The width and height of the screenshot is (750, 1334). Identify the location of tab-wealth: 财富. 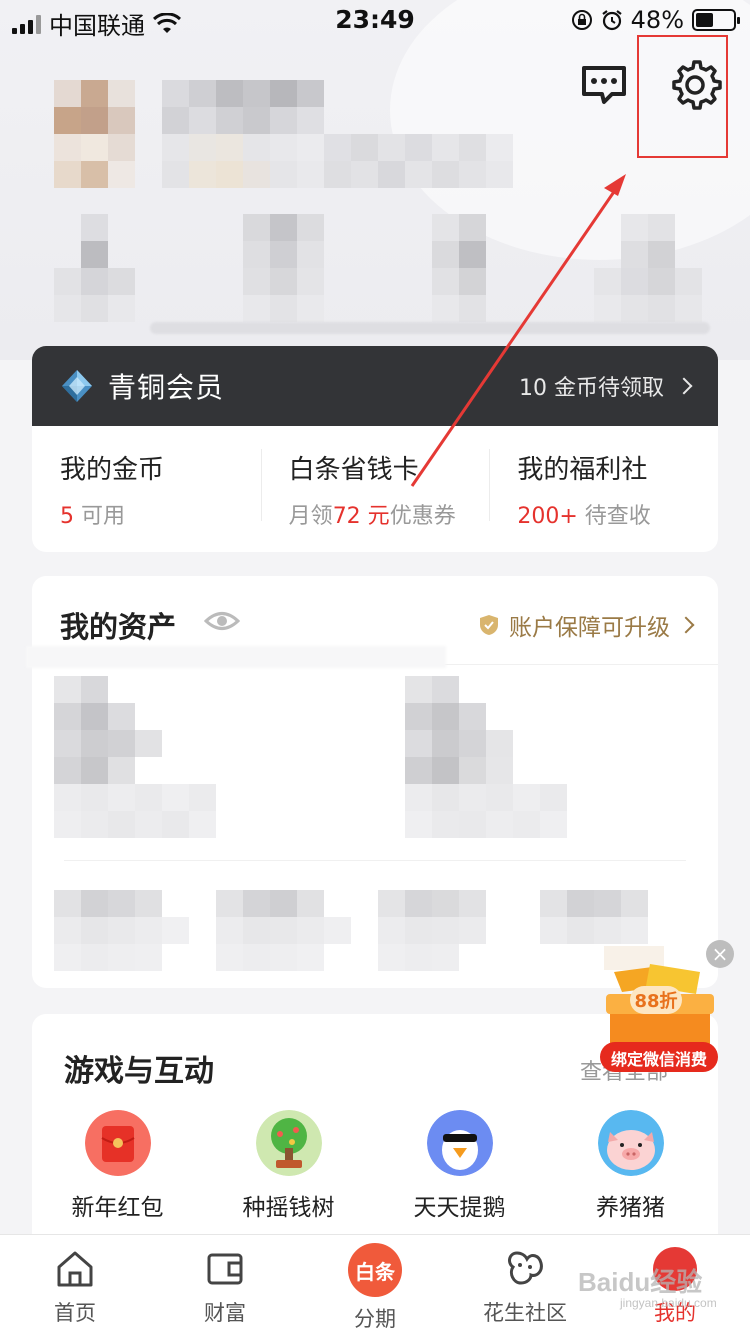
(225, 1284).